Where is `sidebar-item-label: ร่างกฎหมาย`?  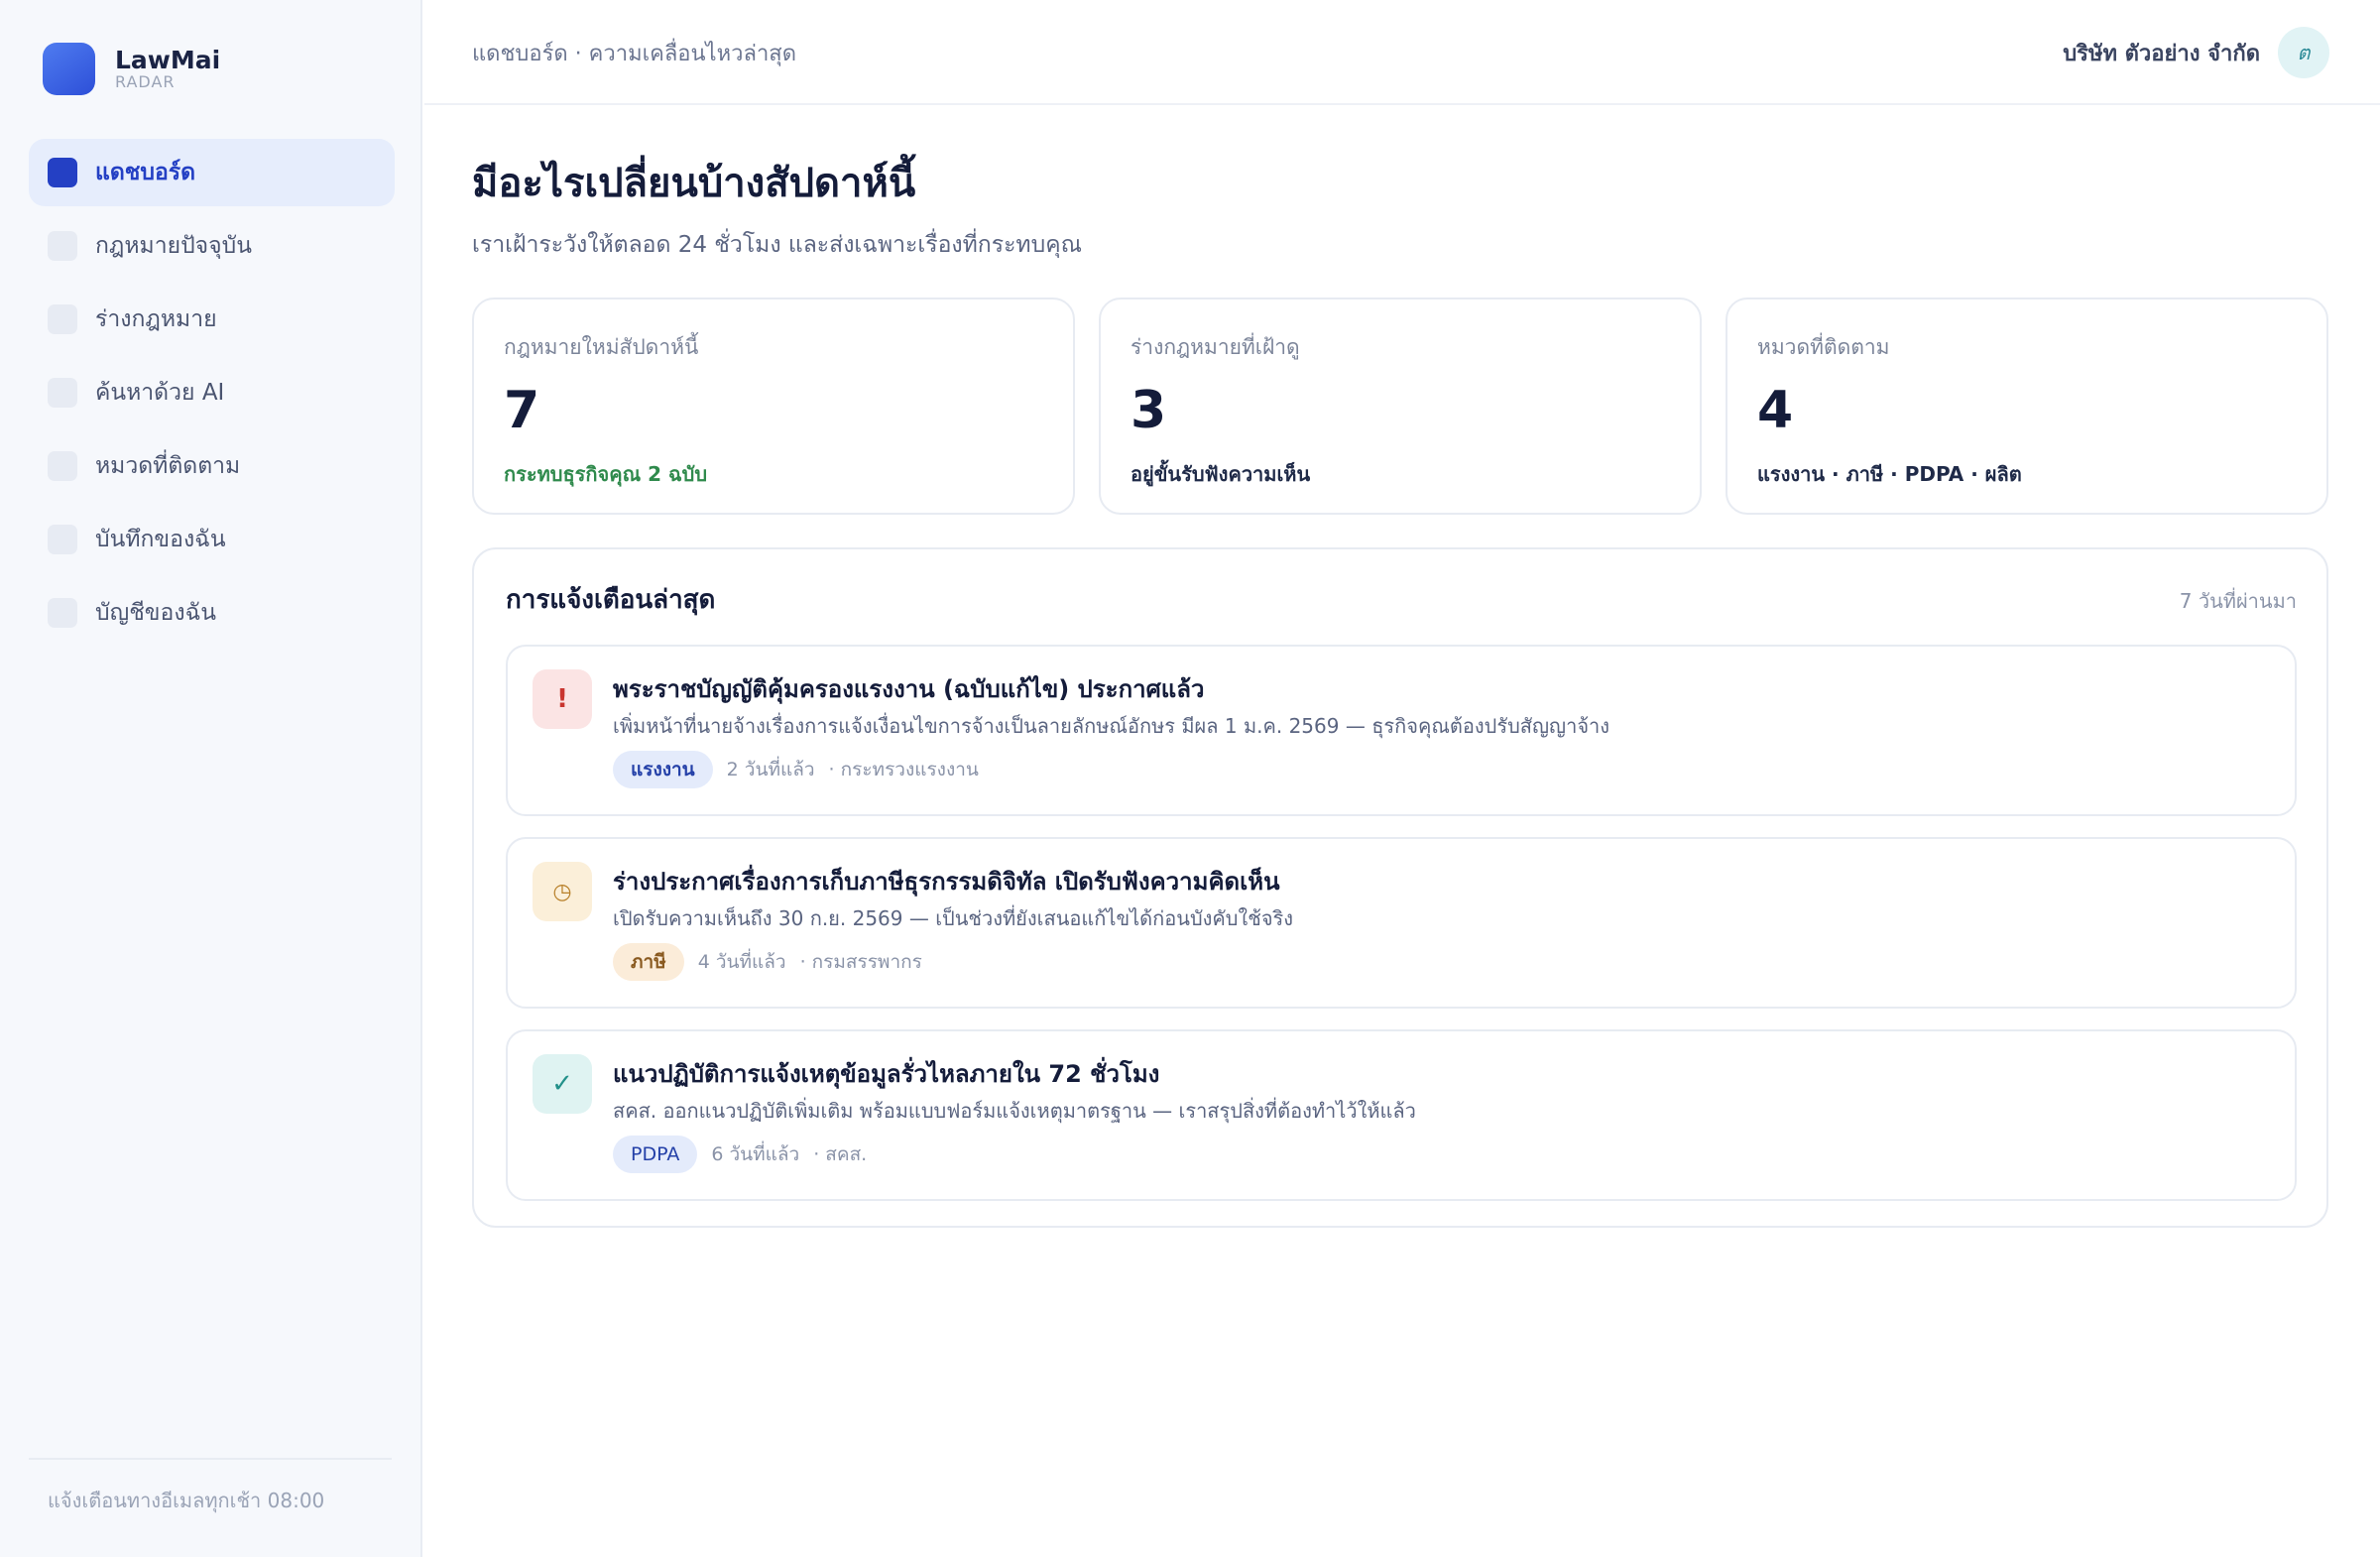
sidebar-item-label: ร่างกฎหมาย is located at coordinates (156, 319).